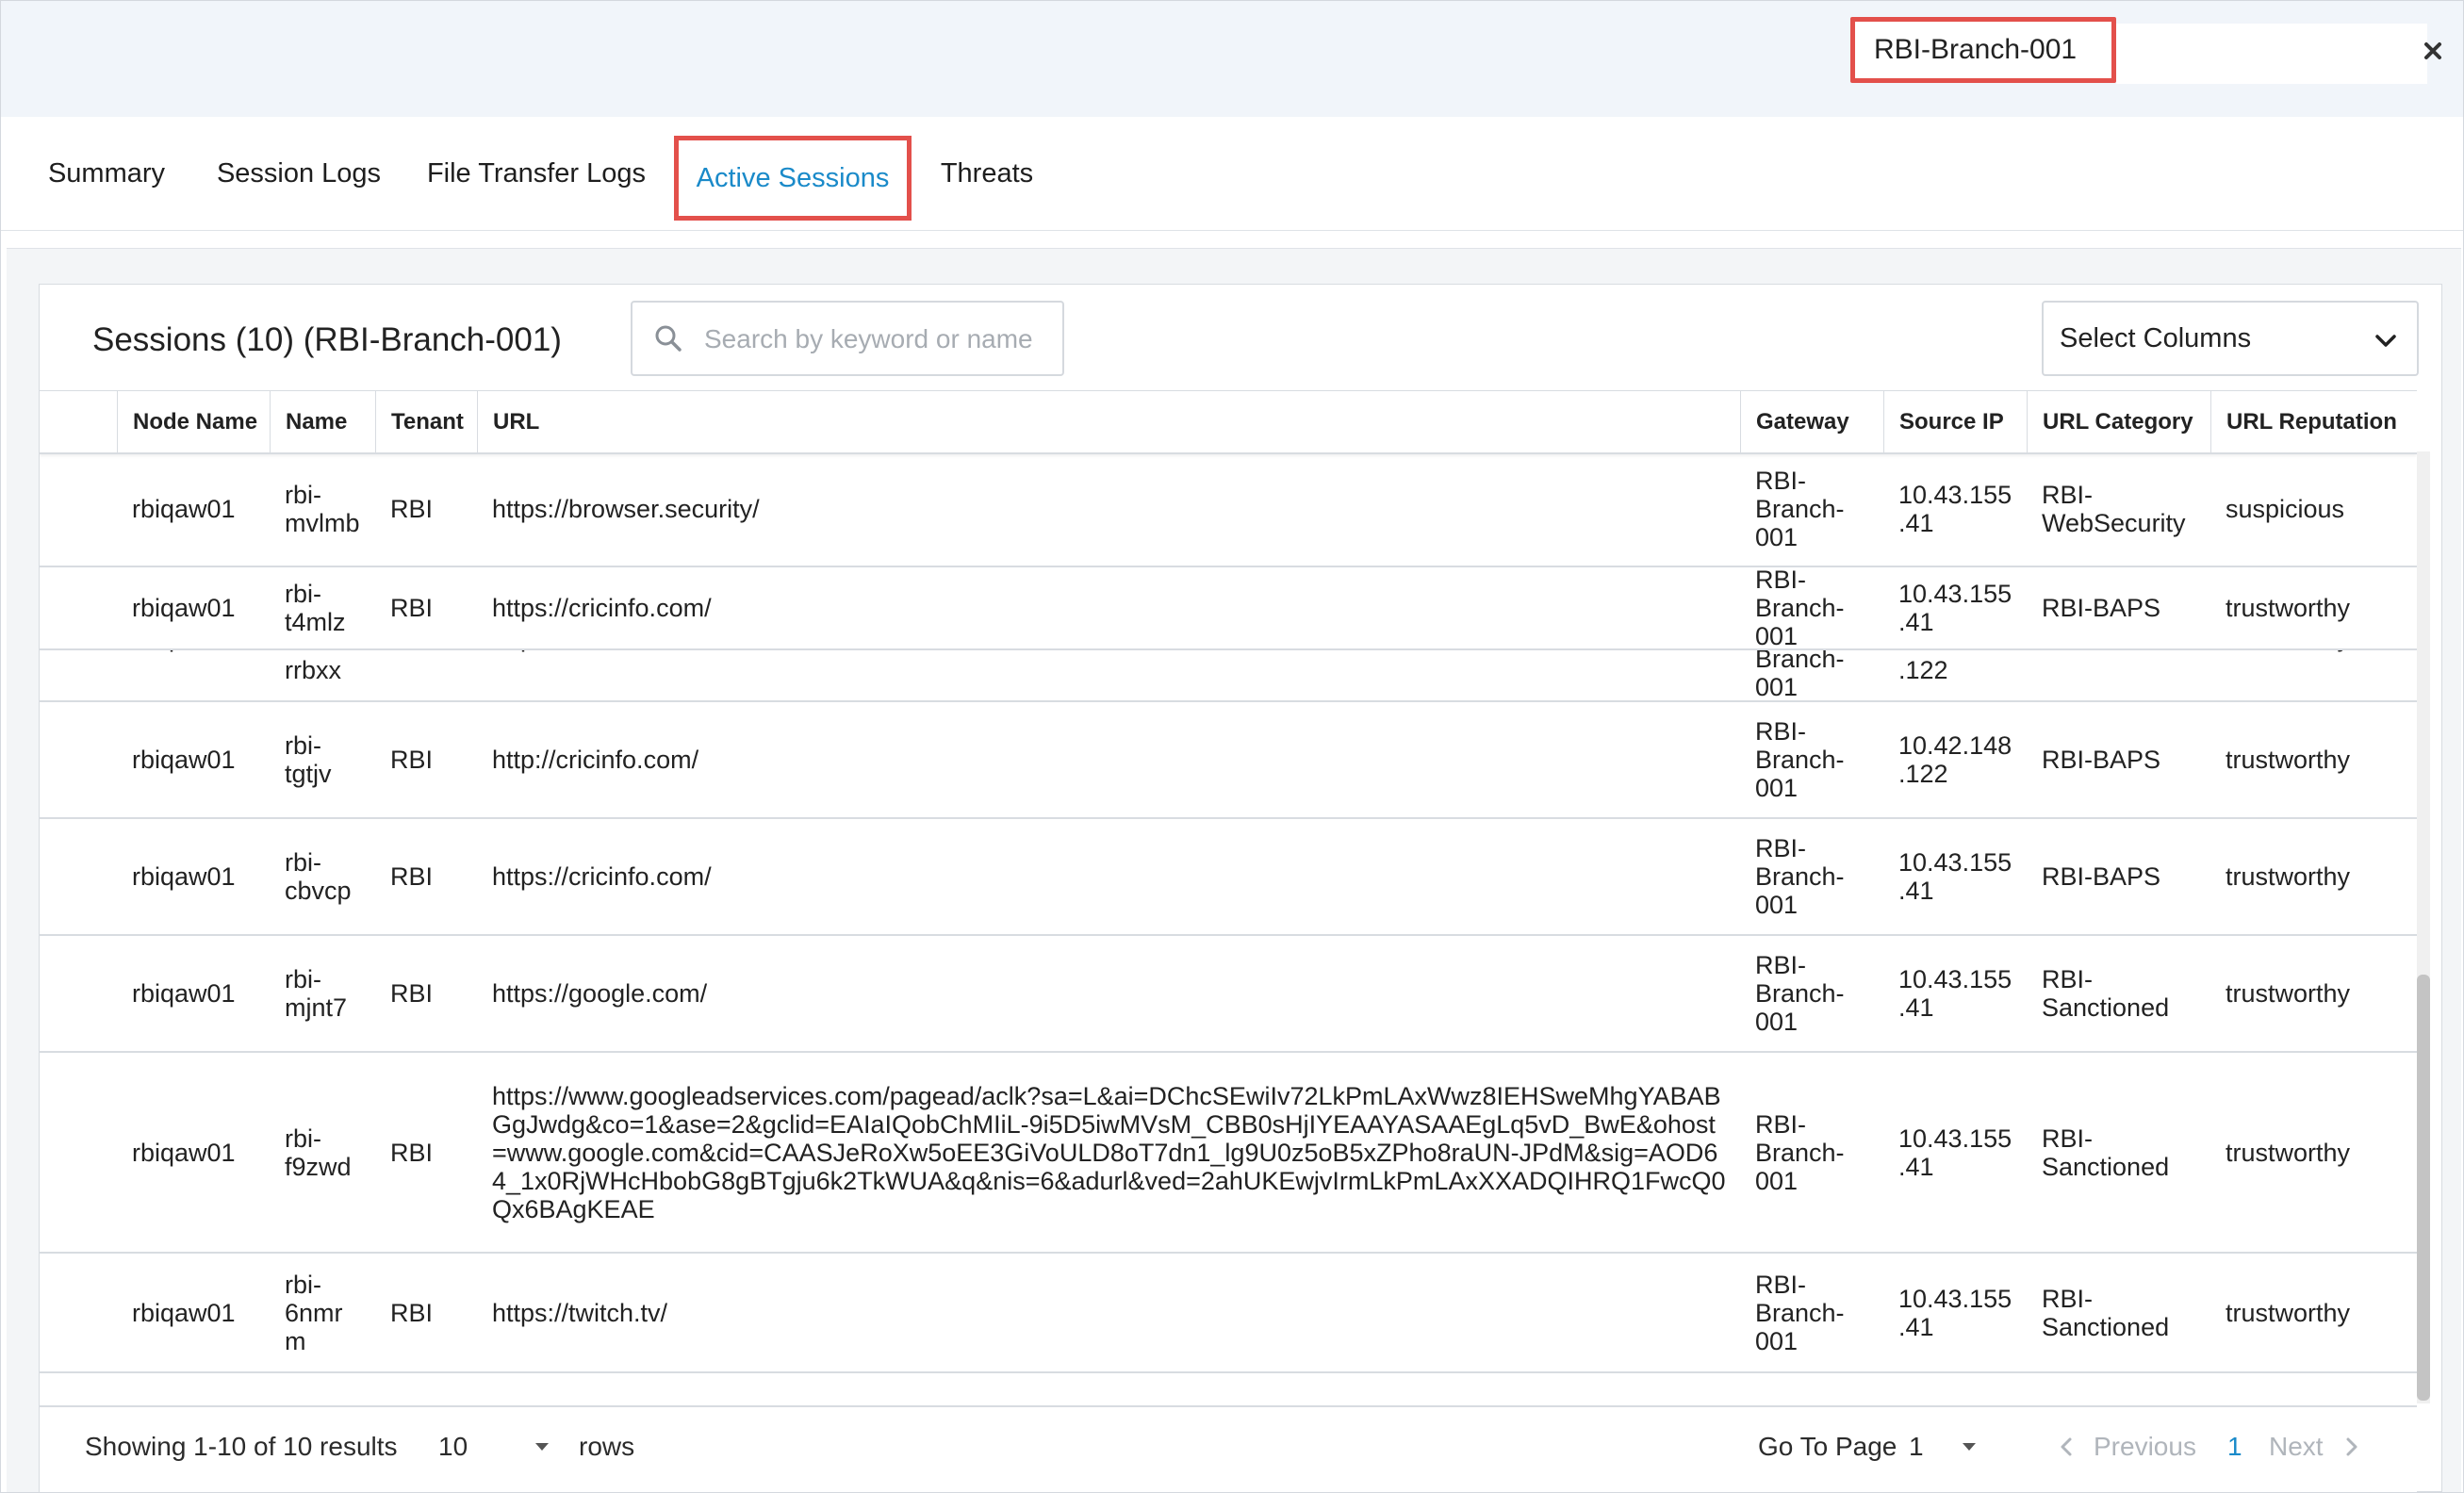  I want to click on cell-name: rbi- mjnt7, so click(316, 993).